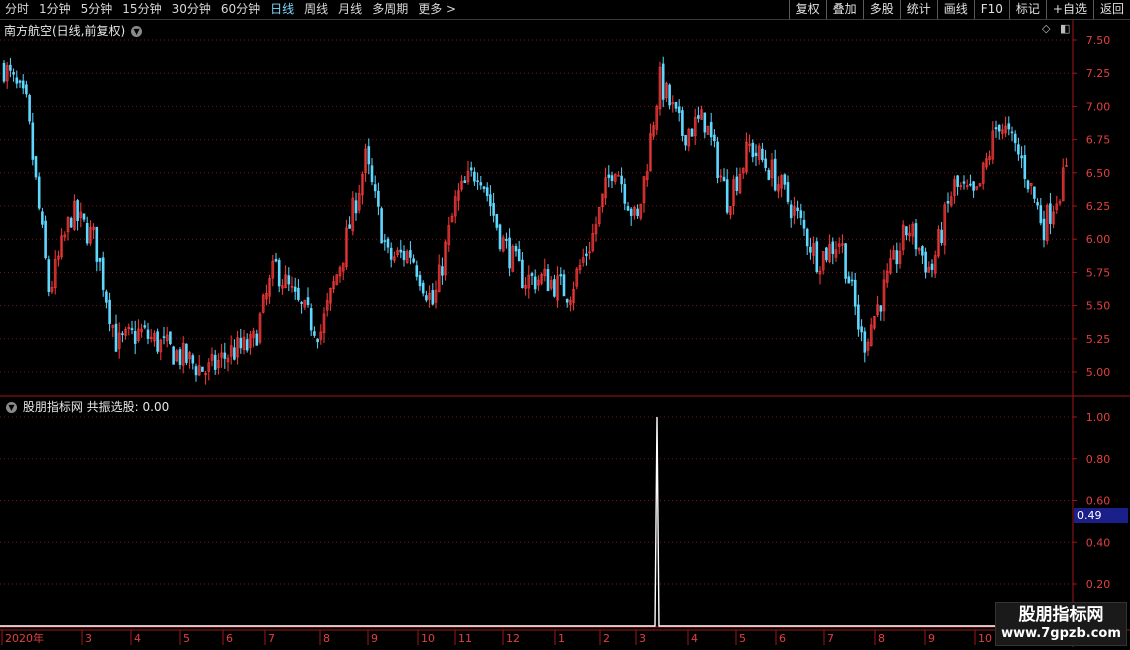 This screenshot has width=1130, height=650. Describe the element at coordinates (24, 638) in the screenshot. I see `x-tick-label: 2020年` at that location.